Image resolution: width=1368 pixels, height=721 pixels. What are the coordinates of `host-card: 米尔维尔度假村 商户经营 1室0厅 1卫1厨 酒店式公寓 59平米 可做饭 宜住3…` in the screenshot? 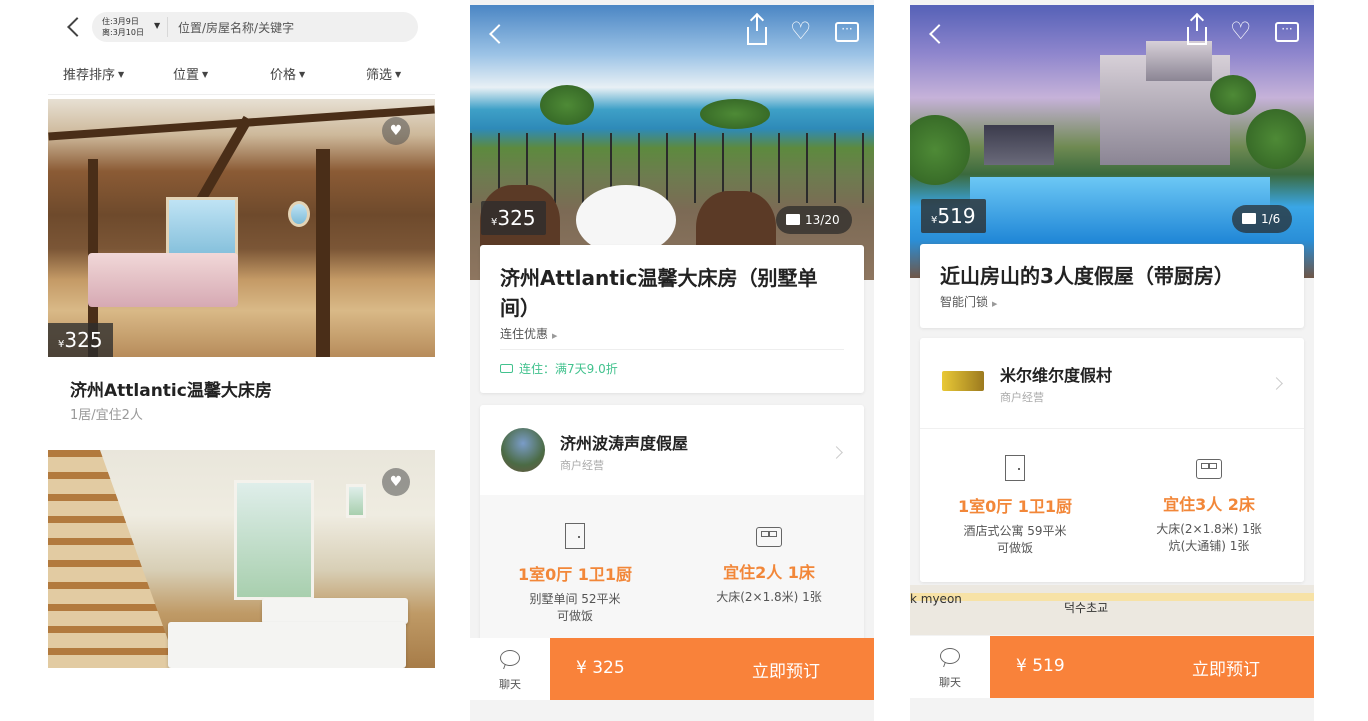 It's located at (1112, 460).